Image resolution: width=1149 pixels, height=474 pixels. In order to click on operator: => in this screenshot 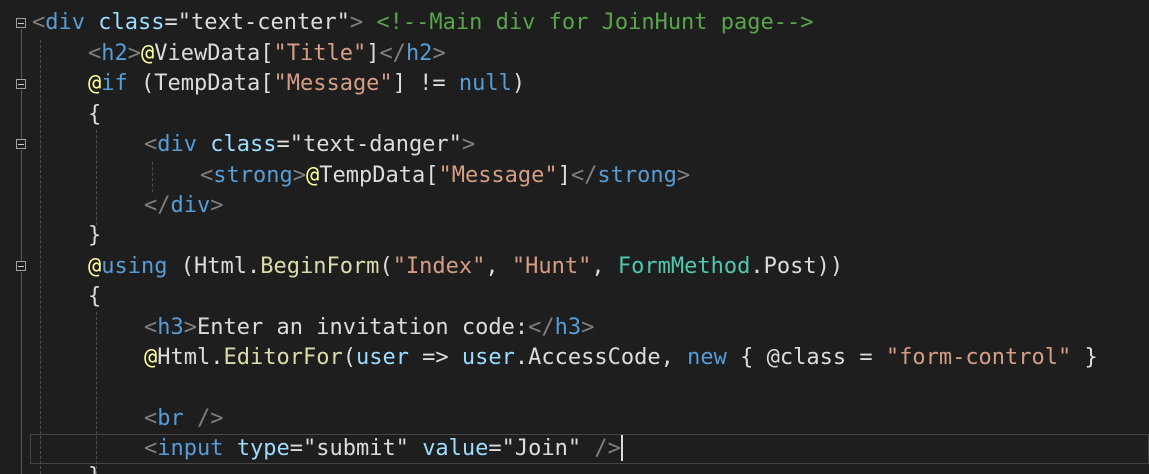, I will do `click(435, 357)`.